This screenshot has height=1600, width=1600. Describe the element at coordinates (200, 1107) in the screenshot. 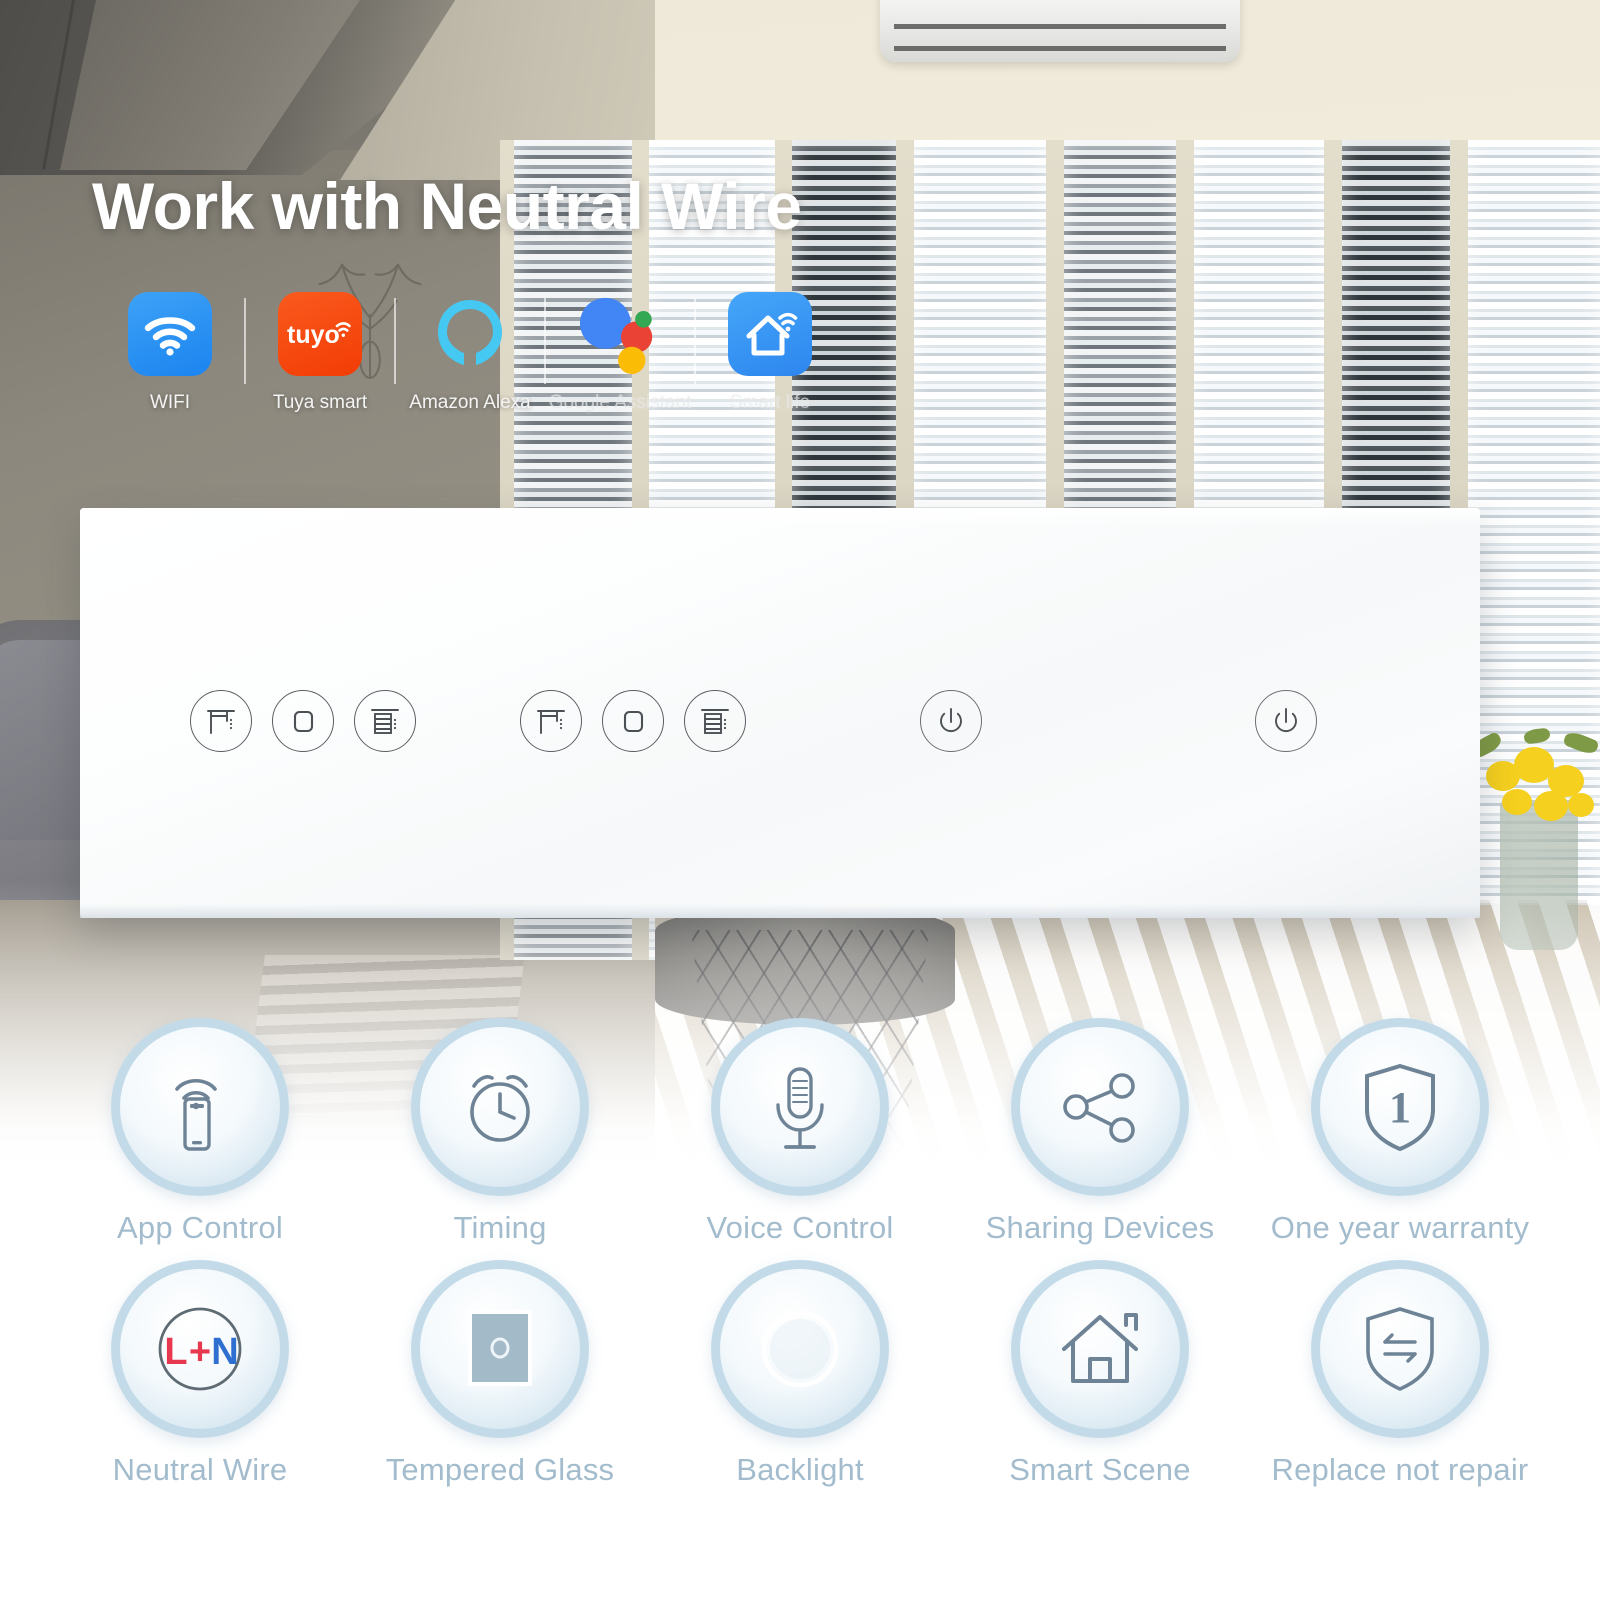

I see `phone-signal-icon` at that location.